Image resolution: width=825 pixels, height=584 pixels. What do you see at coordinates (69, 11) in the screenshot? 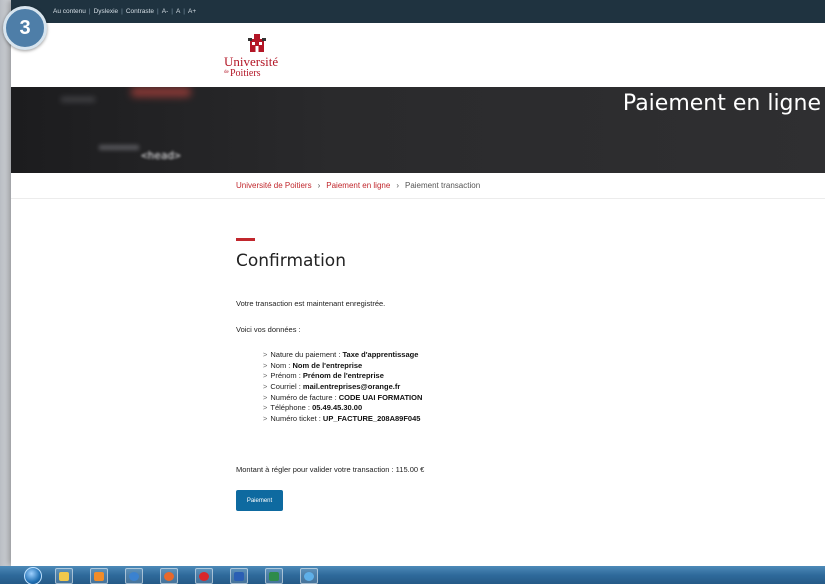
I see `skip-to-content-link: Au contenu` at bounding box center [69, 11].